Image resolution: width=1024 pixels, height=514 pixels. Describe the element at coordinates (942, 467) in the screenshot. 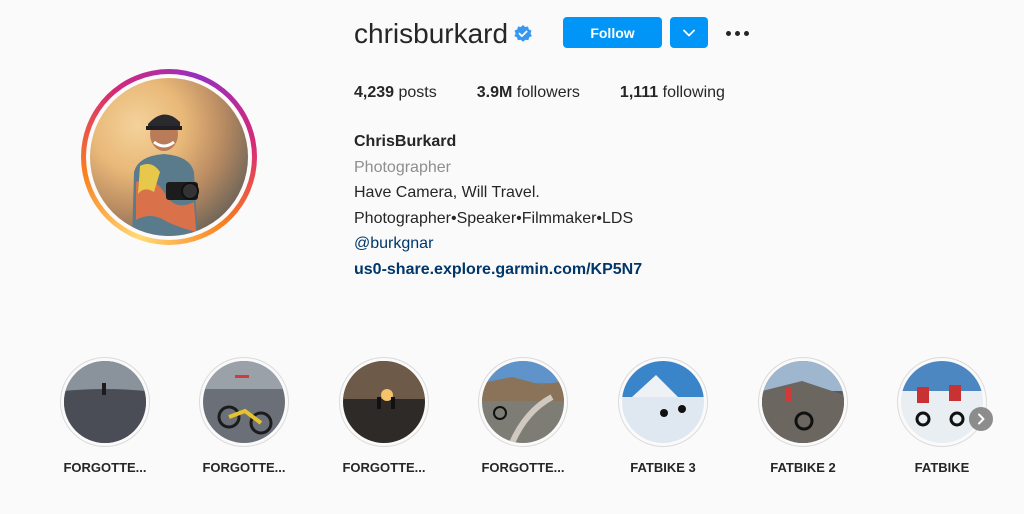

I see `highlight-label: FATBIKE` at that location.